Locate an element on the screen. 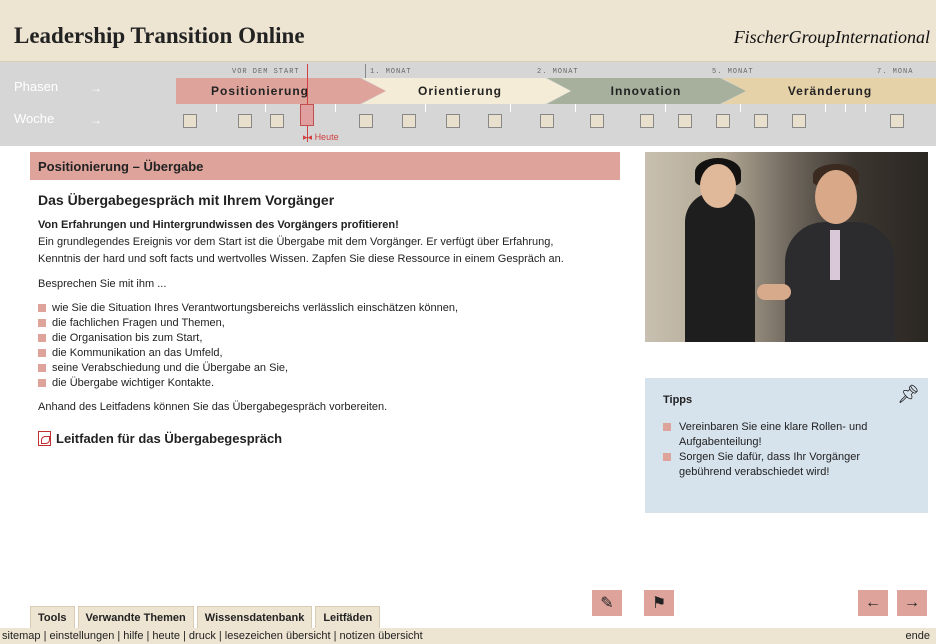 The width and height of the screenshot is (936, 644). handshake-photo is located at coordinates (786, 247).